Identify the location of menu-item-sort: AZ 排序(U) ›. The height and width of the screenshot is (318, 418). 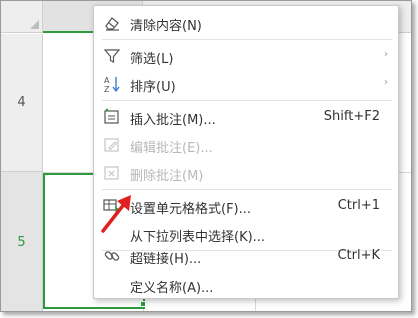
(246, 84).